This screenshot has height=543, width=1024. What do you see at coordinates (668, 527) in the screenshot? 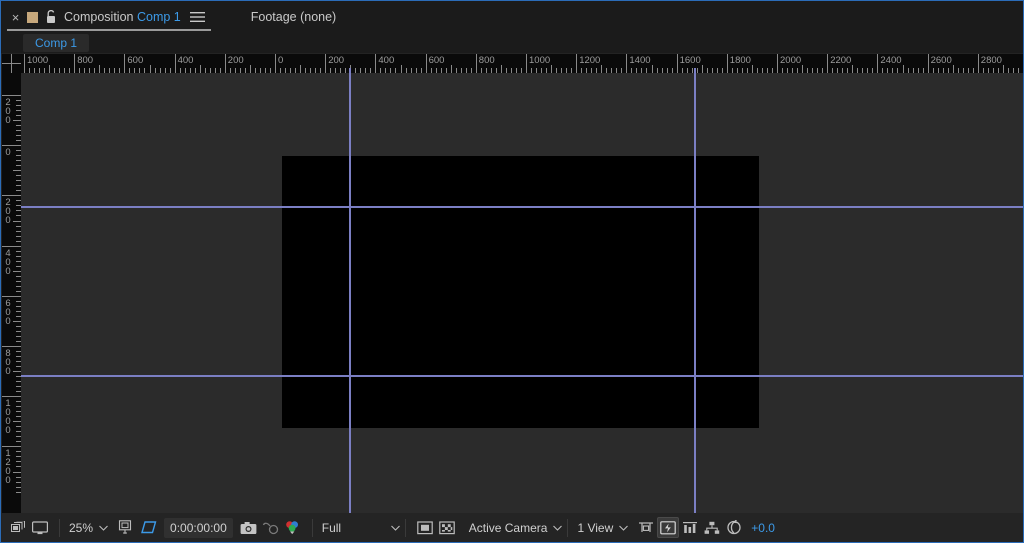
I see `fast-previews-icon` at bounding box center [668, 527].